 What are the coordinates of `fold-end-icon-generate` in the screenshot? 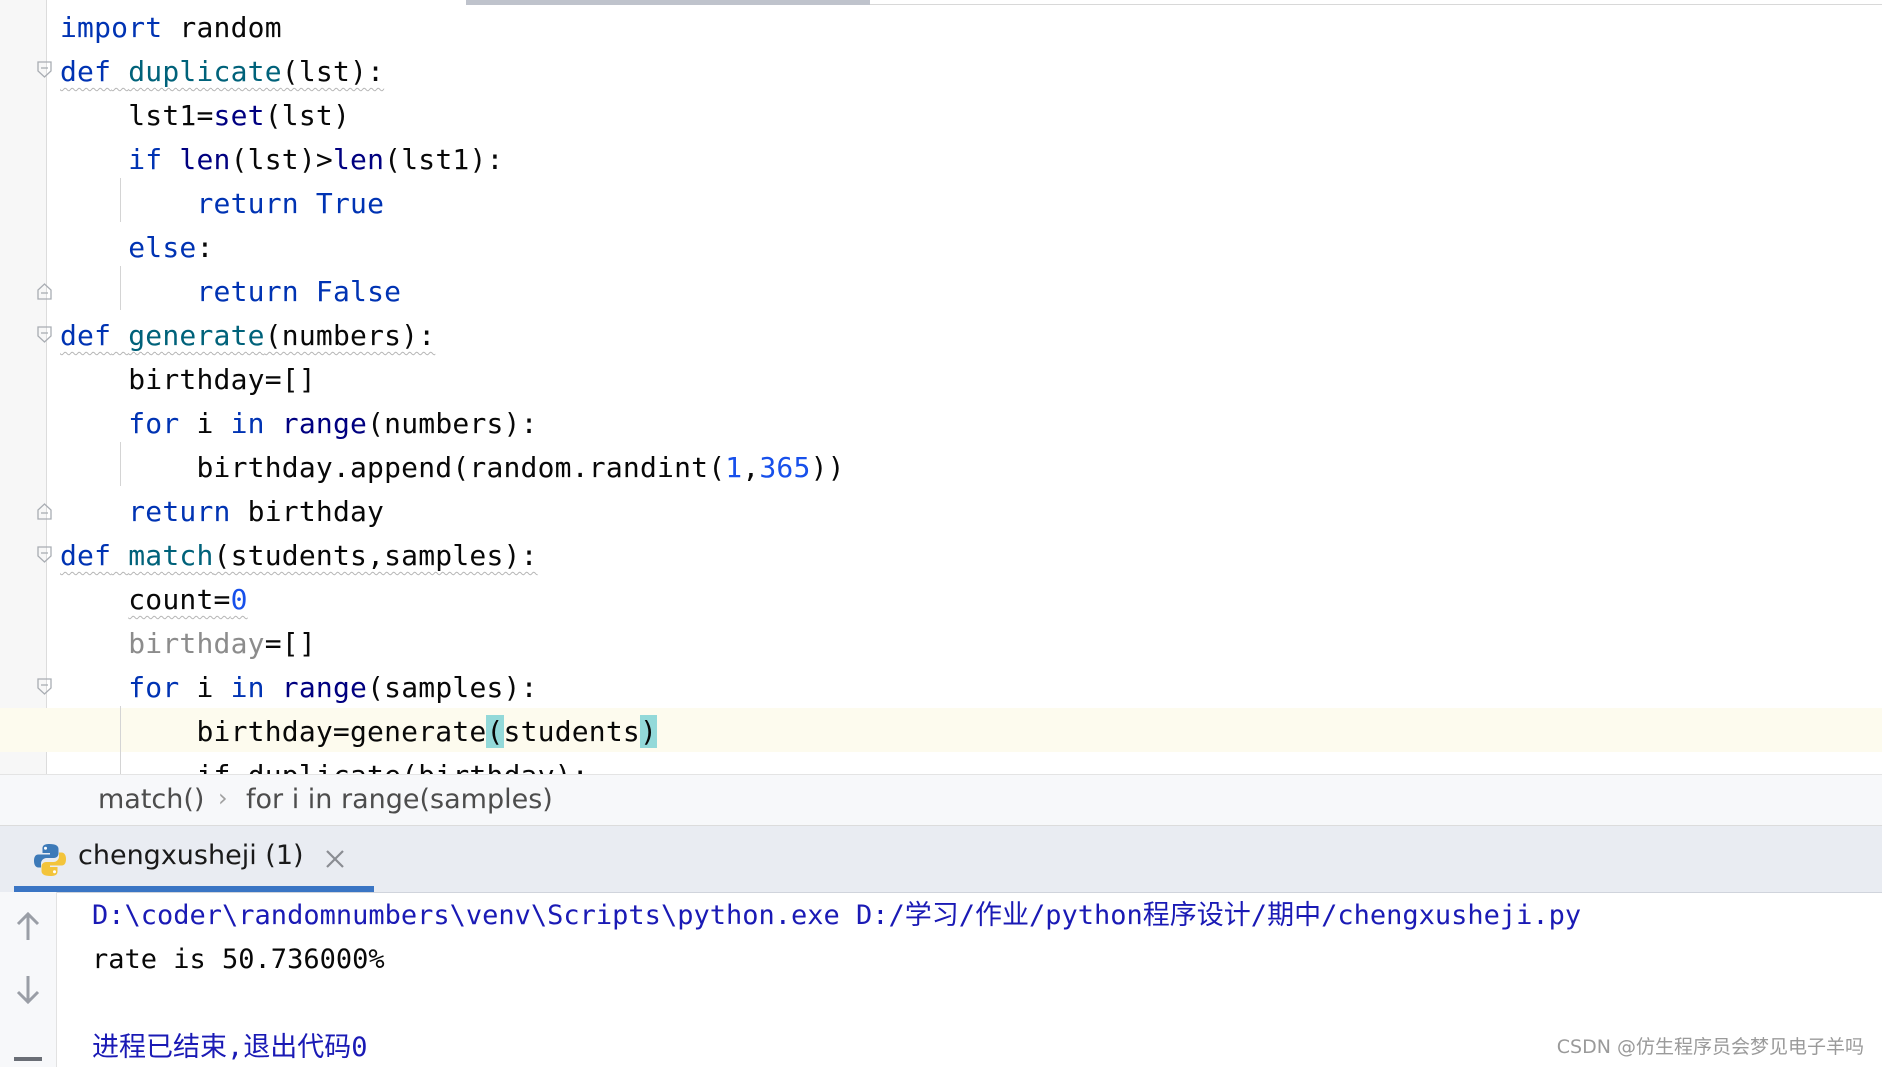 It's located at (44, 511).